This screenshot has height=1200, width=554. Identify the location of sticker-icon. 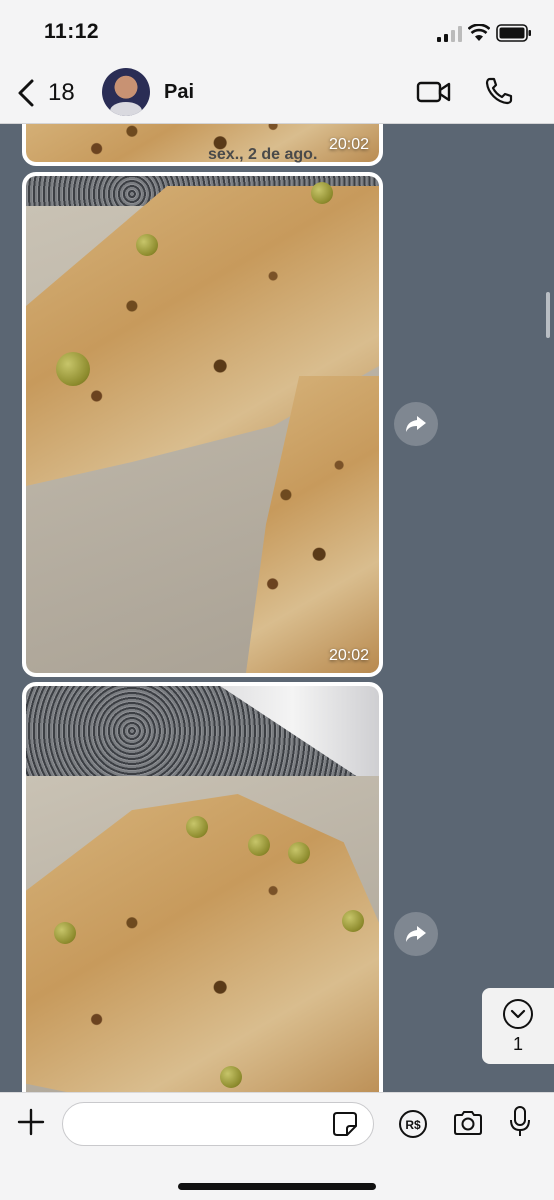
(345, 1124).